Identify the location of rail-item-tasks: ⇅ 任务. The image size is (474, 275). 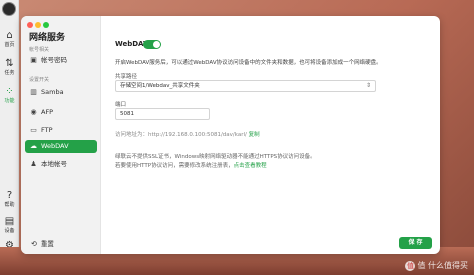
(9, 67).